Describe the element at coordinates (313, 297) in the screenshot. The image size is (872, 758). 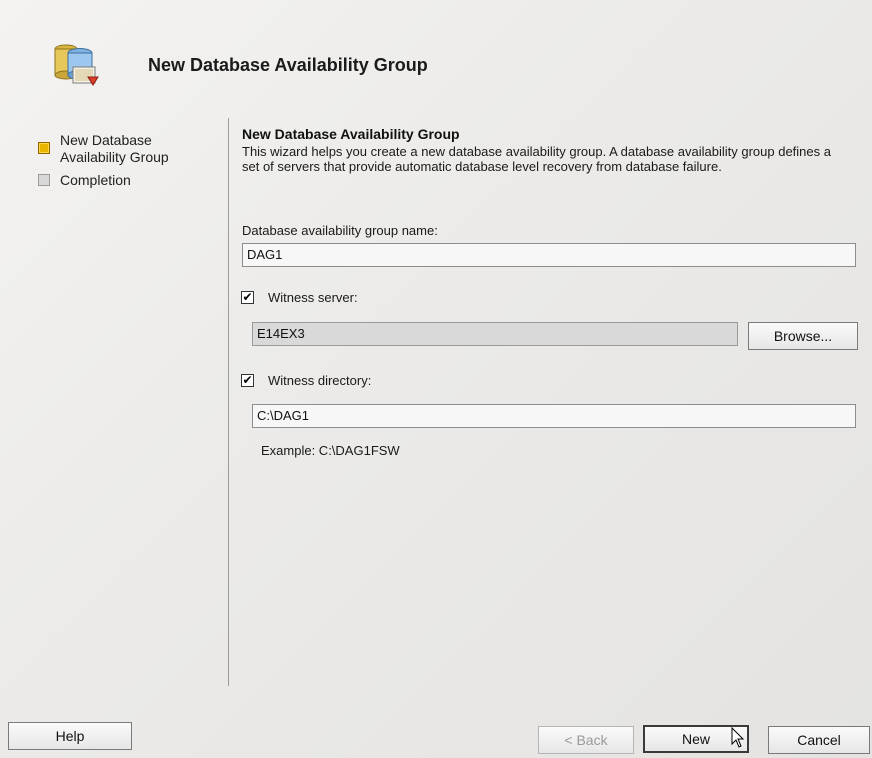
I see `witness-server-label: Witness server:` at that location.